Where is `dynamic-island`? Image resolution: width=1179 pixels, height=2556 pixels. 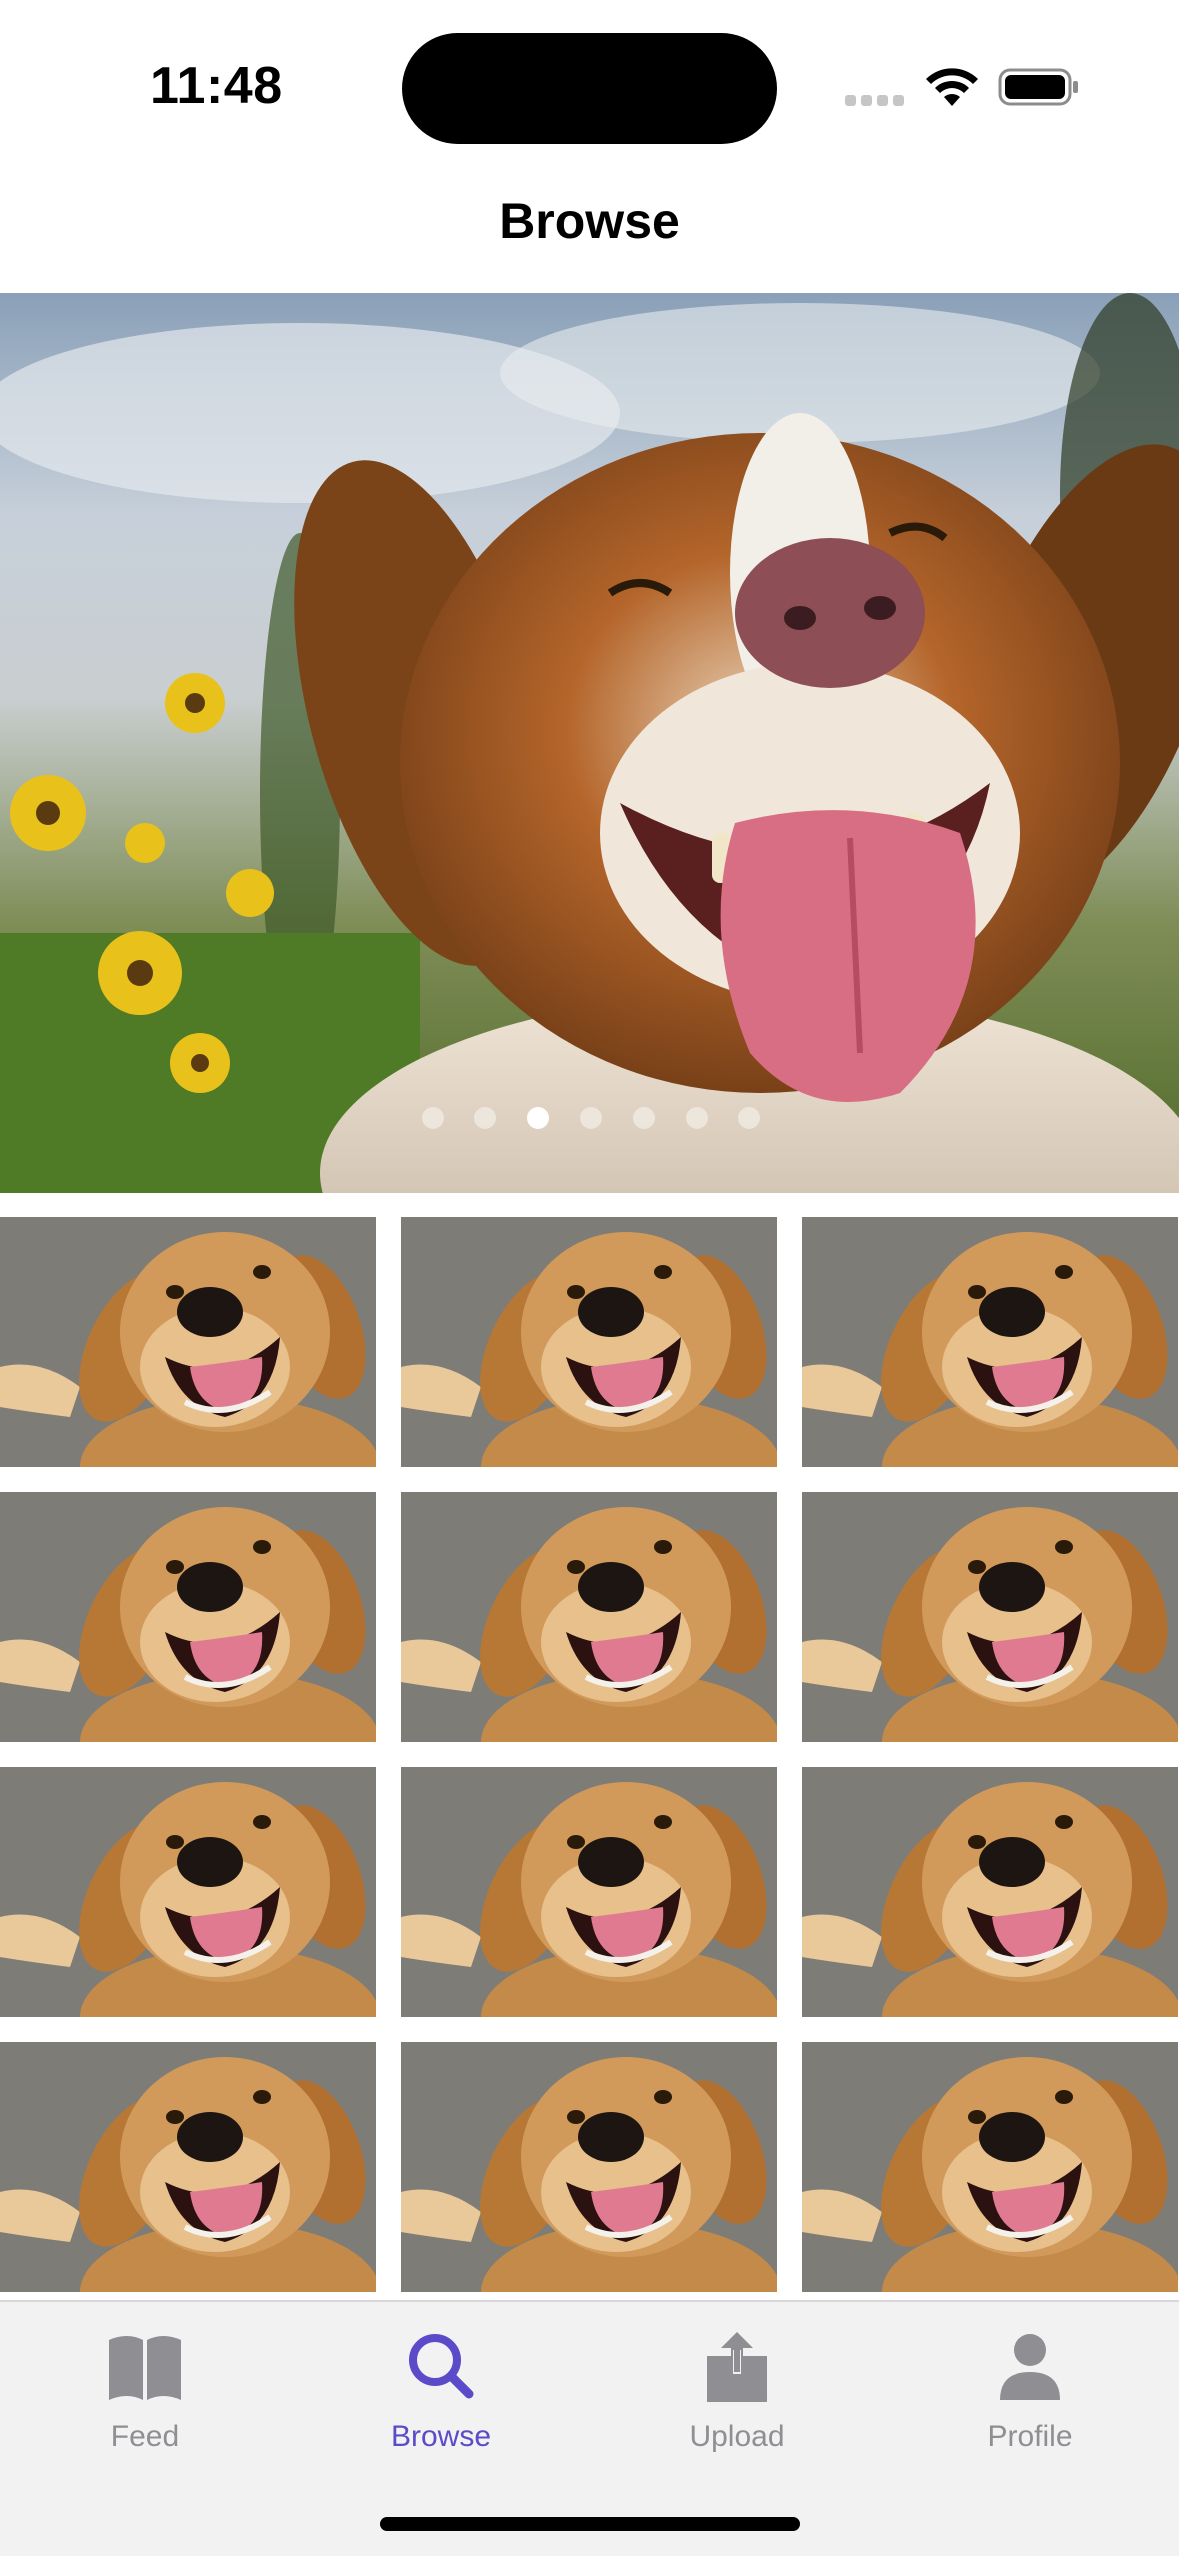 dynamic-island is located at coordinates (589, 88).